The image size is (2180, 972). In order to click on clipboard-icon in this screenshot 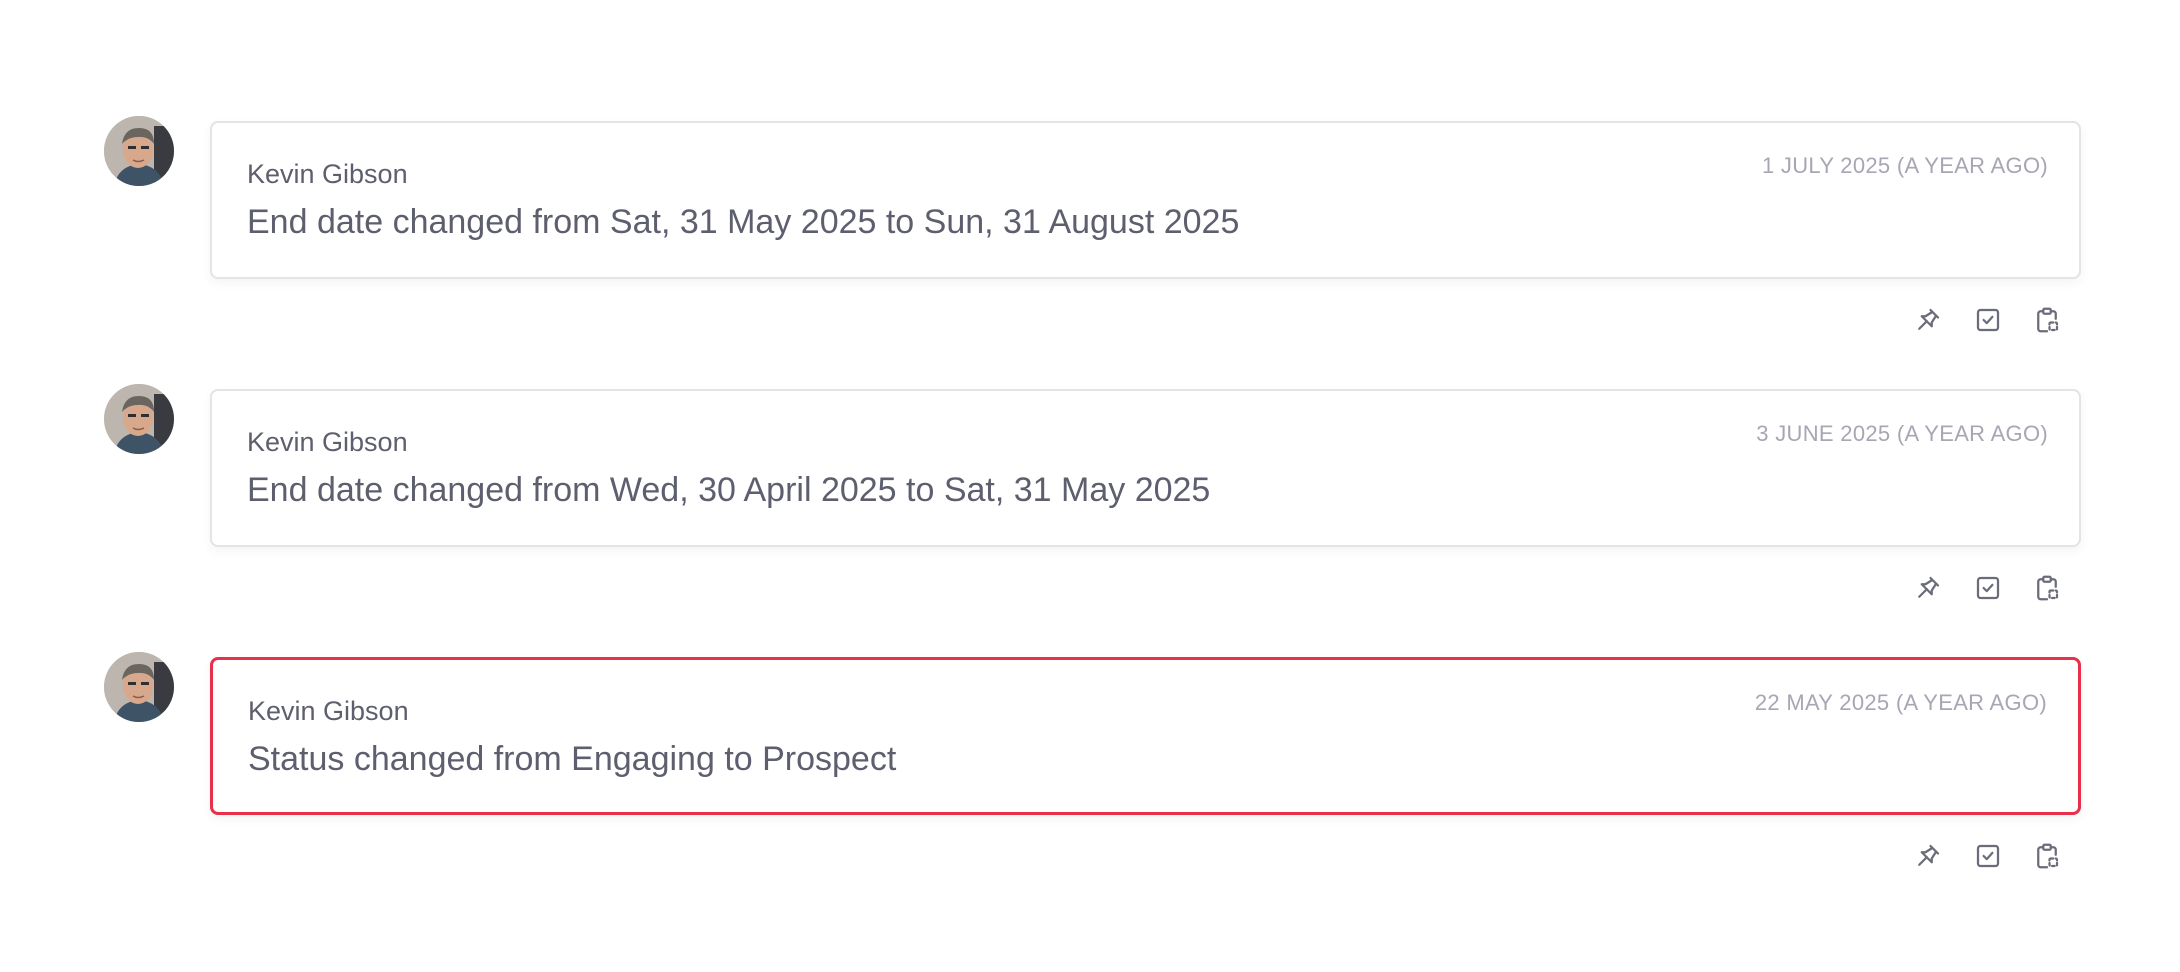, I will do `click(2048, 856)`.